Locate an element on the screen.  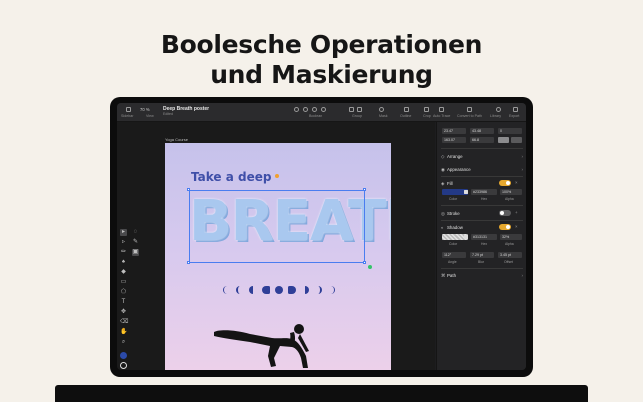
shadow-label: Shadow is located at coordinates (455, 227).